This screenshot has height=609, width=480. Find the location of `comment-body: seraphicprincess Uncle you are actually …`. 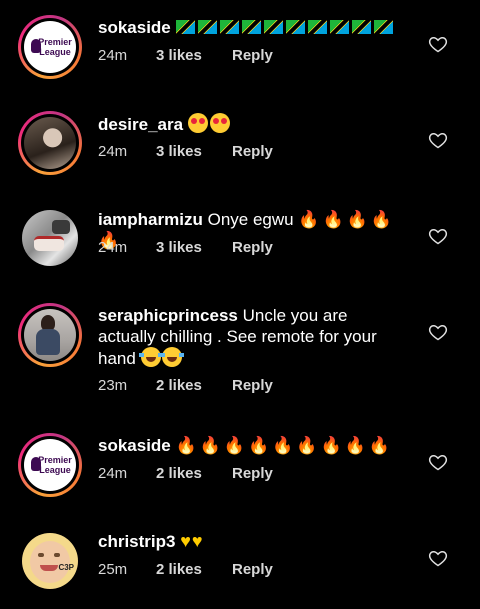

comment-body: seraphicprincess Uncle you are actually … is located at coordinates (248, 337).